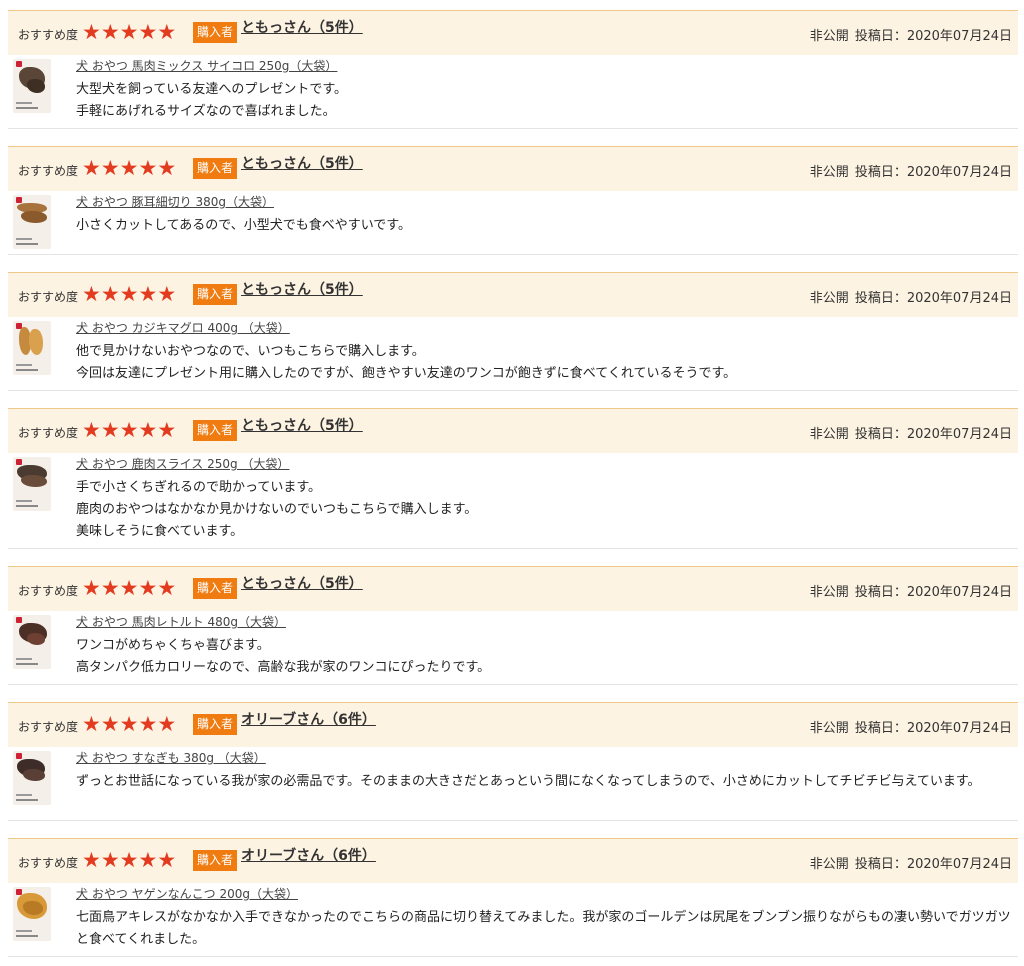 The height and width of the screenshot is (966, 1024). What do you see at coordinates (173, 645) in the screenshot?
I see `review-line: ワンコがめちゃくちゃ喜びます。` at bounding box center [173, 645].